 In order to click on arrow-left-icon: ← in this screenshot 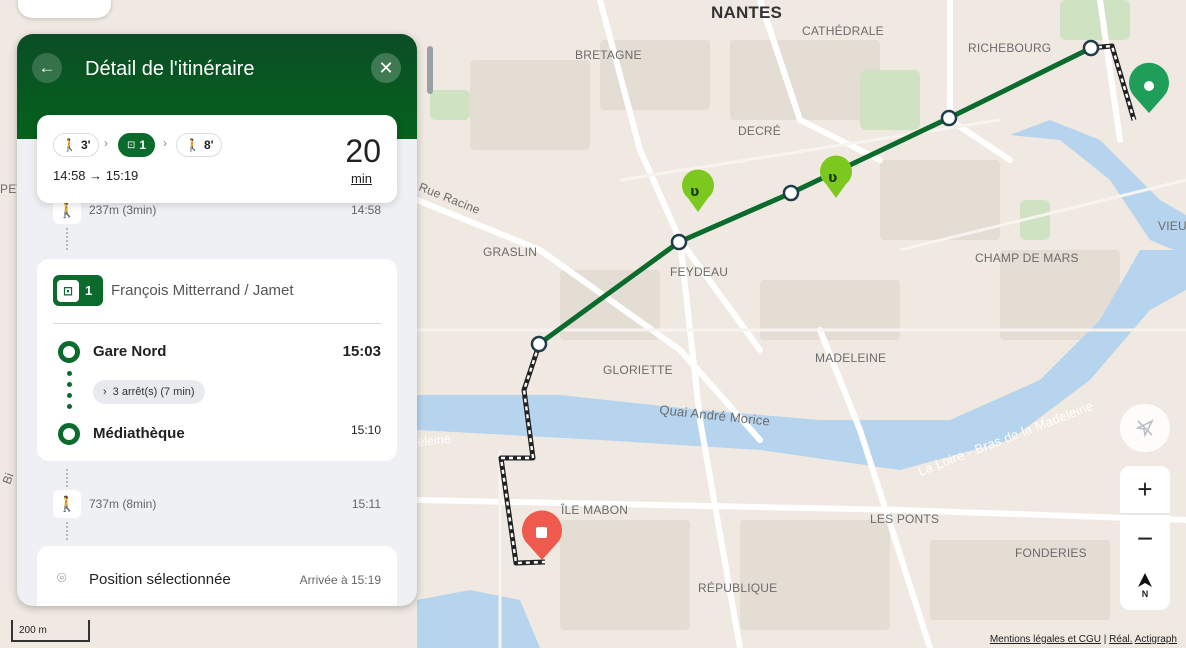, I will do `click(47, 67)`.